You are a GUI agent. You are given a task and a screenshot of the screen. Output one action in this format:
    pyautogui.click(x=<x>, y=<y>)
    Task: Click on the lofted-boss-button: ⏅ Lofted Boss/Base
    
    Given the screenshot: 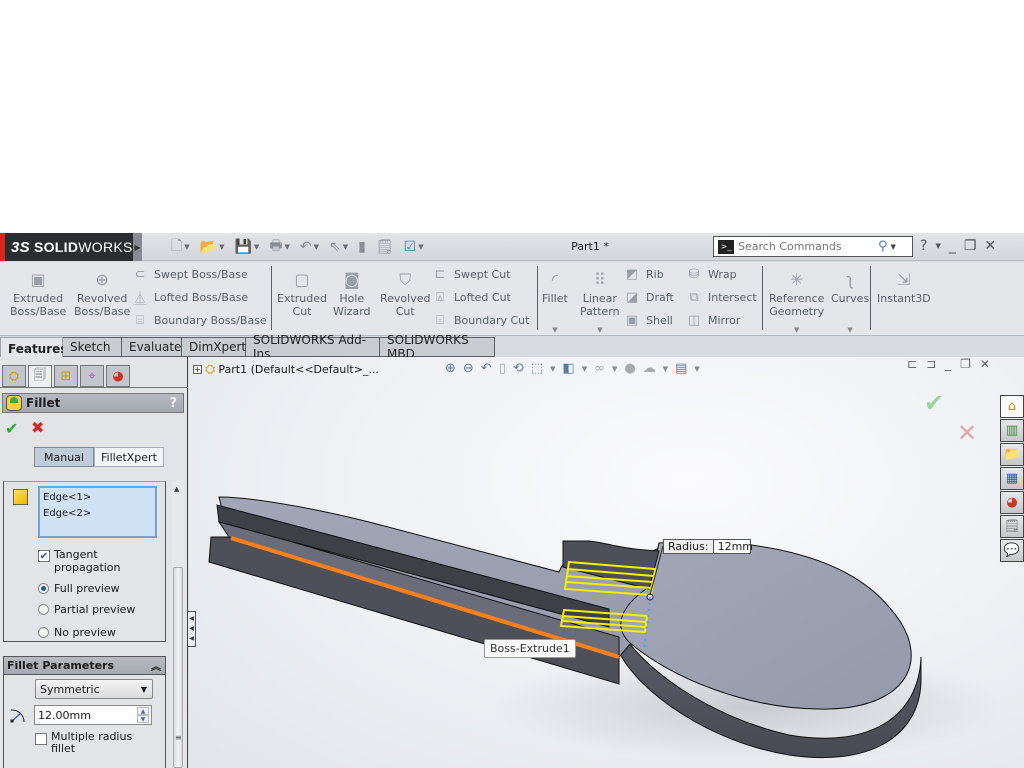 What is the action you would take?
    pyautogui.click(x=190, y=297)
    